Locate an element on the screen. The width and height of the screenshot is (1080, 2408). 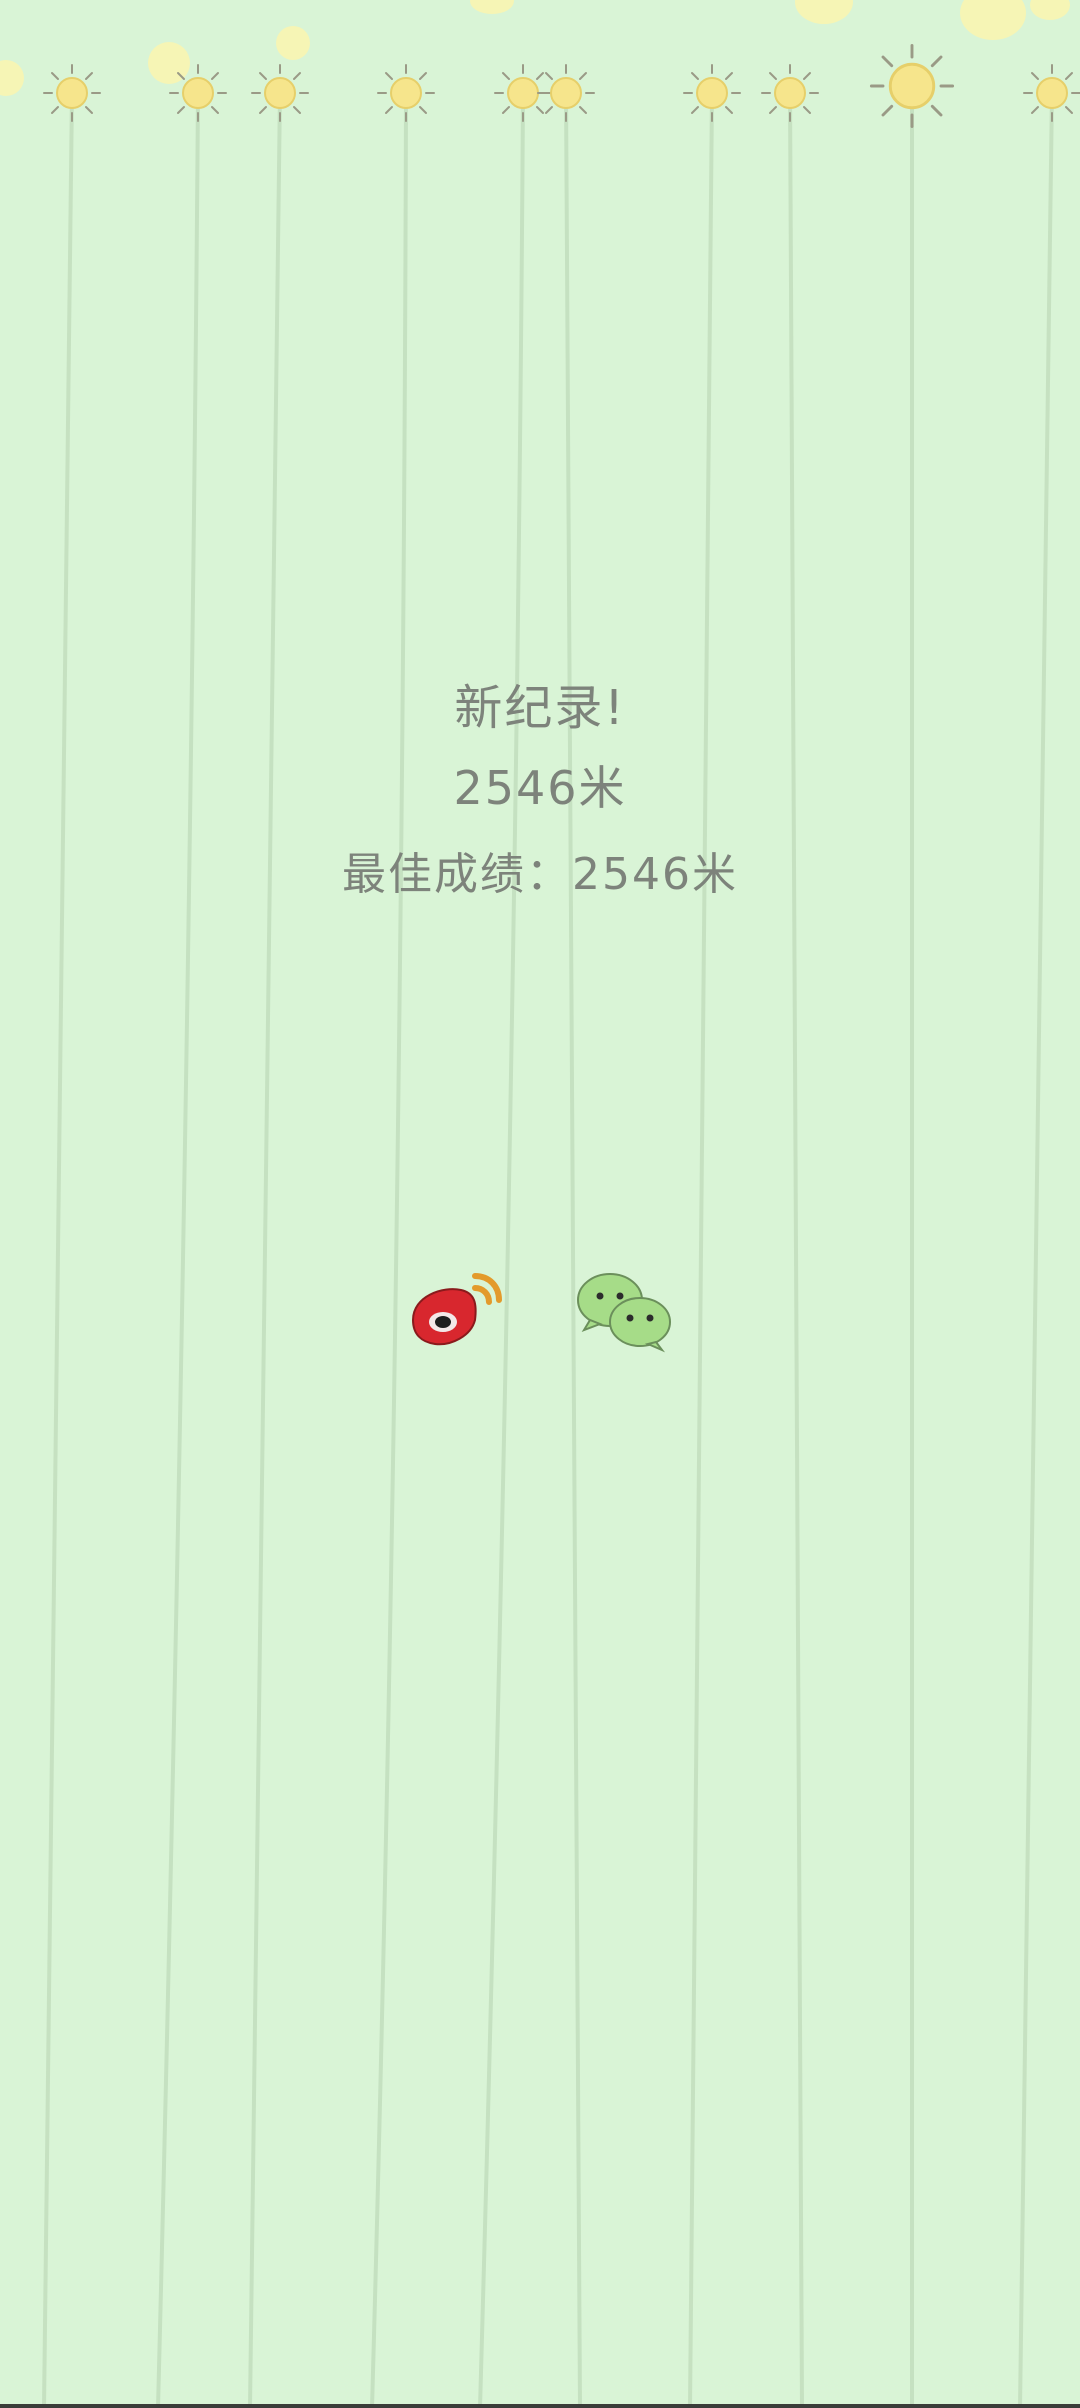
best-score: 最佳成绩：2546米 is located at coordinates (540, 874).